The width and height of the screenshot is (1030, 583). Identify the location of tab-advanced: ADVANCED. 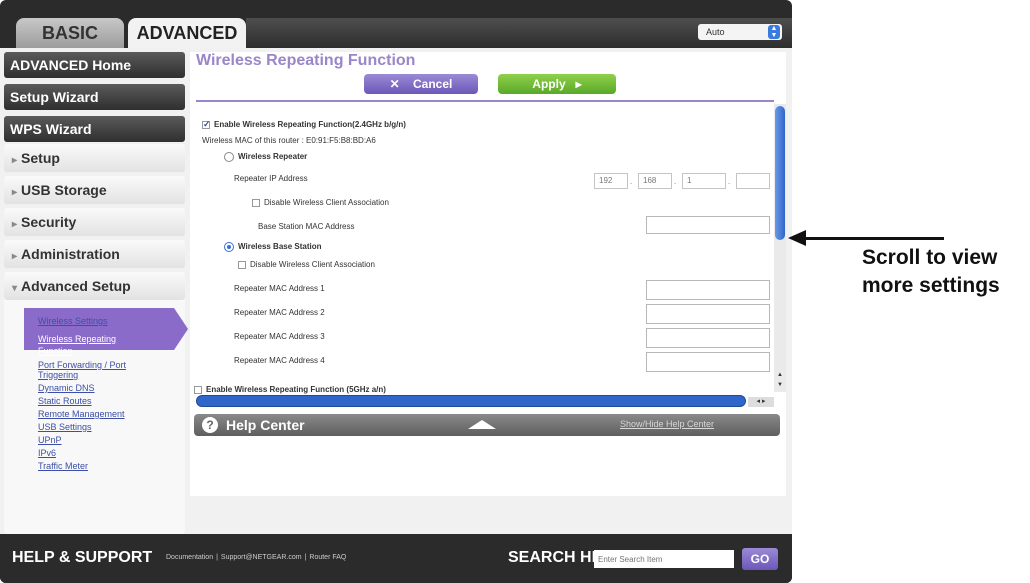
(187, 33).